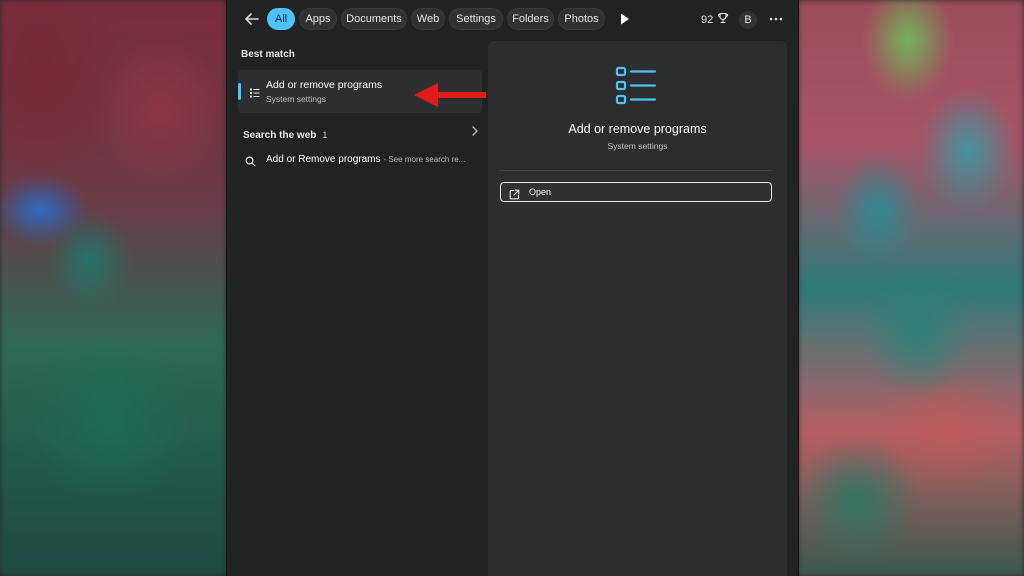  What do you see at coordinates (637, 129) in the screenshot?
I see `detail-title: Add or remove programs` at bounding box center [637, 129].